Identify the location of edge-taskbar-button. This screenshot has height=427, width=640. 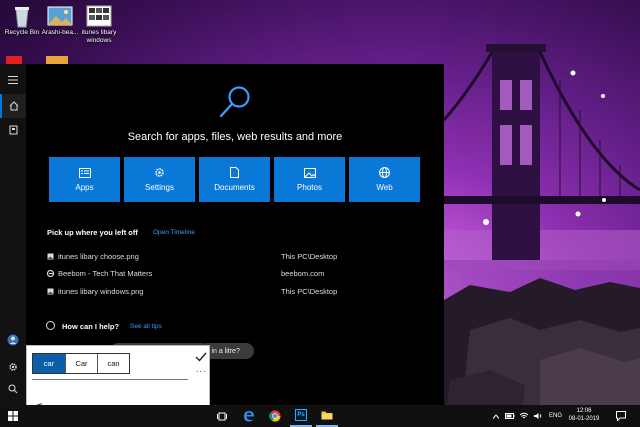
(249, 416).